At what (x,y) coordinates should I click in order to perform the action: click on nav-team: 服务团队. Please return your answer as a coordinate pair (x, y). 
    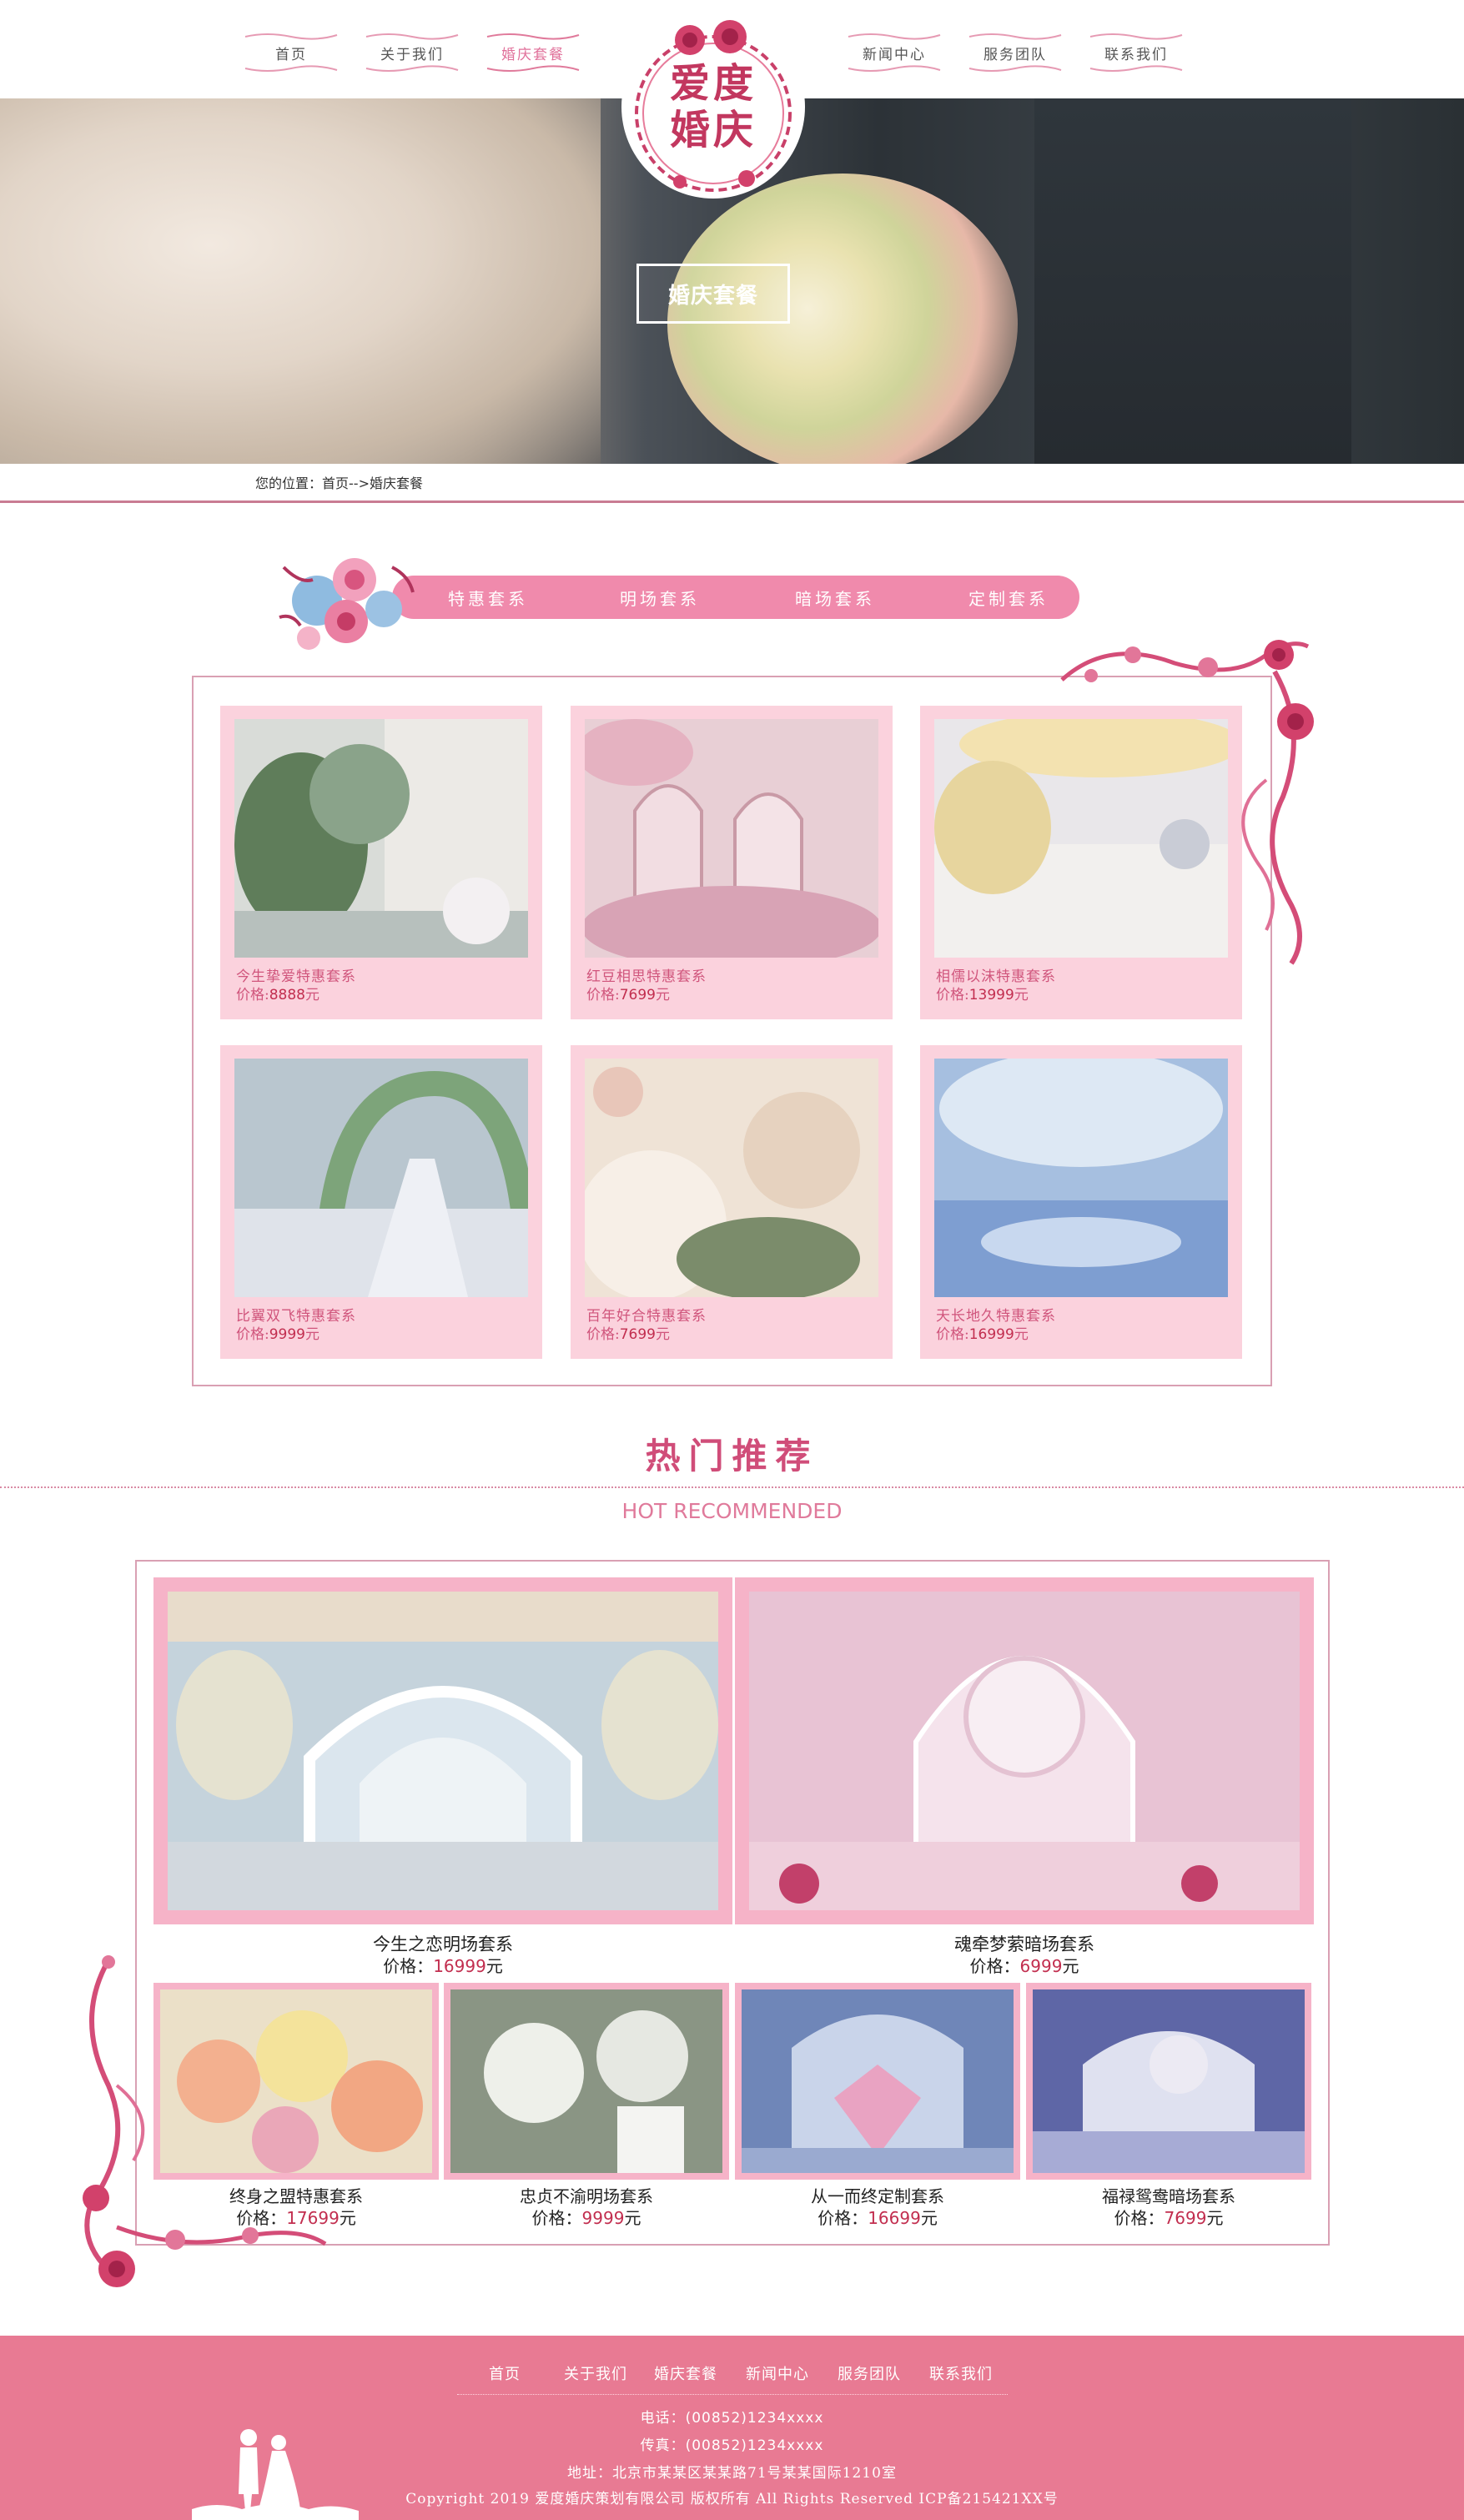
    Looking at the image, I should click on (1015, 52).